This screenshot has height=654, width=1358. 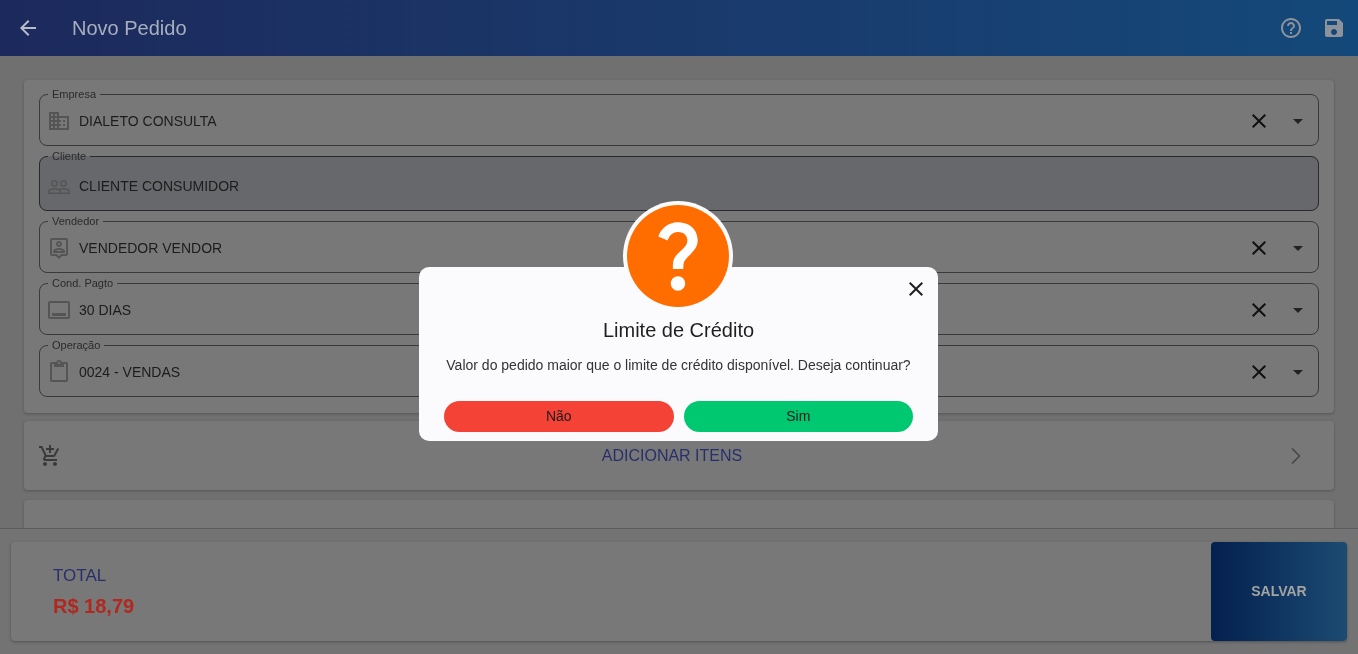 I want to click on field-value: CLIENTE CONSUMIDOR, so click(x=159, y=186).